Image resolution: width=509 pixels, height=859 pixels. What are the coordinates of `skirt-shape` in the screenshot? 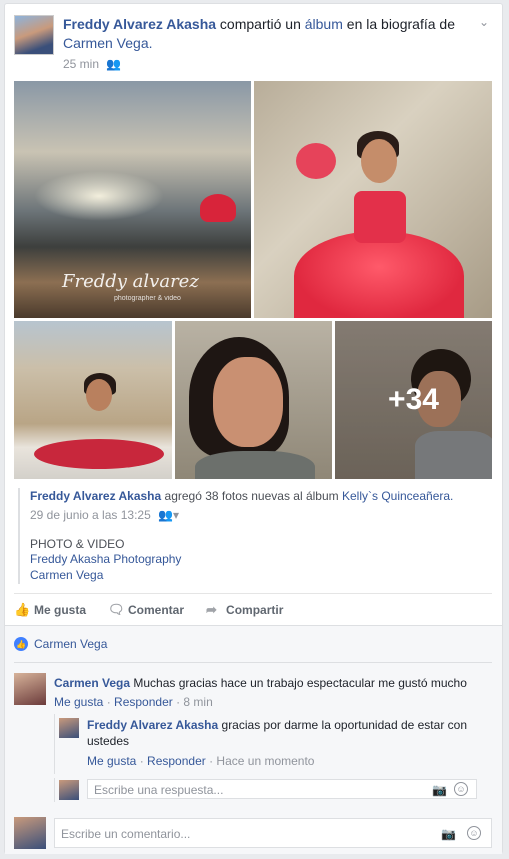 It's located at (99, 454).